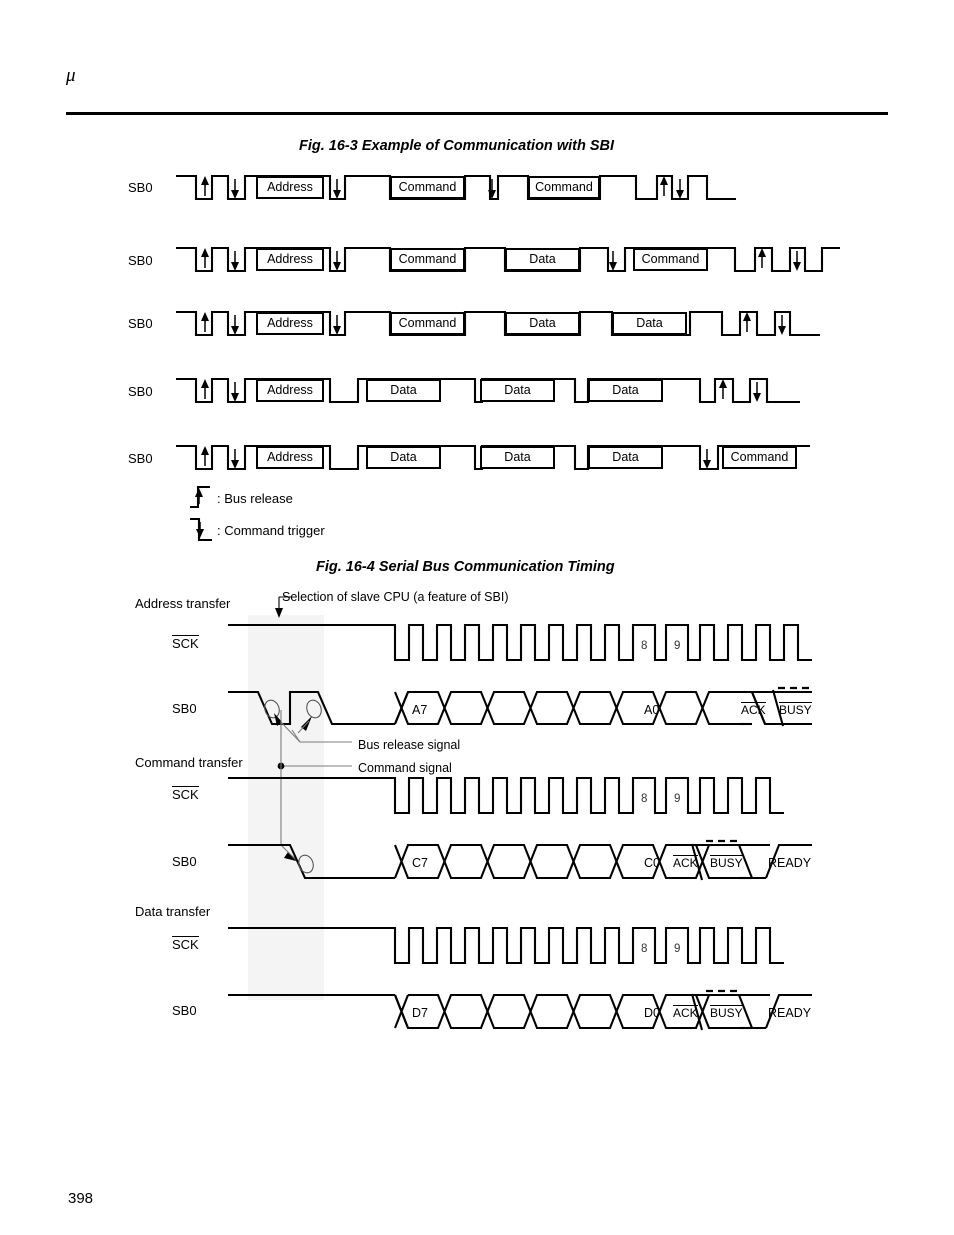 This screenshot has width=954, height=1235. Describe the element at coordinates (286, 807) in the screenshot. I see `highlight-band` at that location.